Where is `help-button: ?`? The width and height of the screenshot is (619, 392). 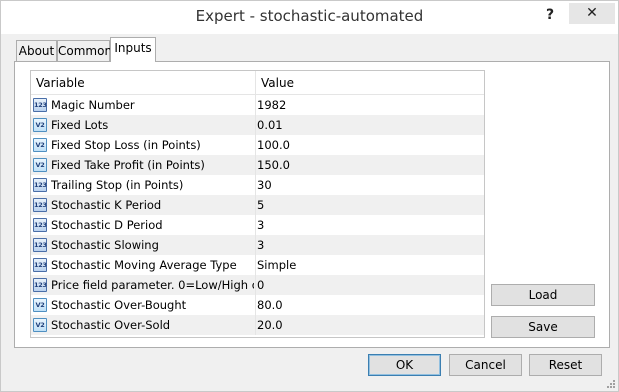
help-button: ? is located at coordinates (550, 16).